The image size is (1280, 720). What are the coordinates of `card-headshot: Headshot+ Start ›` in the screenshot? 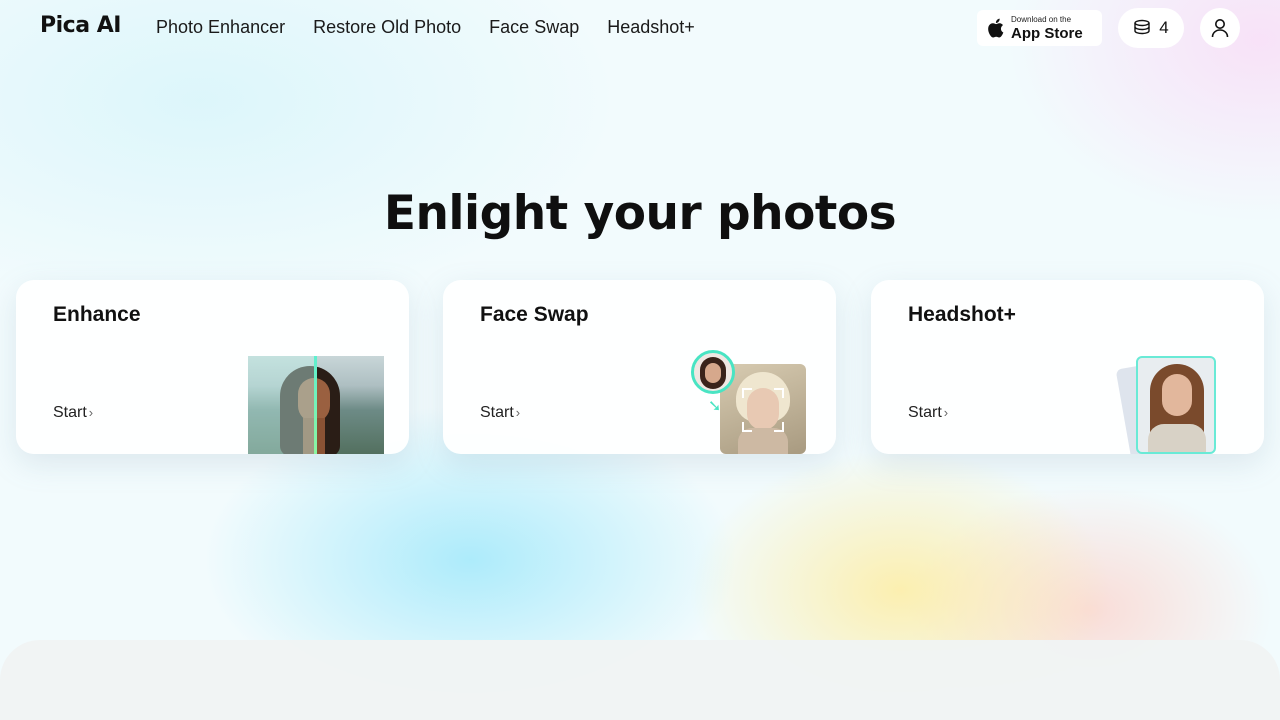 It's located at (1067, 367).